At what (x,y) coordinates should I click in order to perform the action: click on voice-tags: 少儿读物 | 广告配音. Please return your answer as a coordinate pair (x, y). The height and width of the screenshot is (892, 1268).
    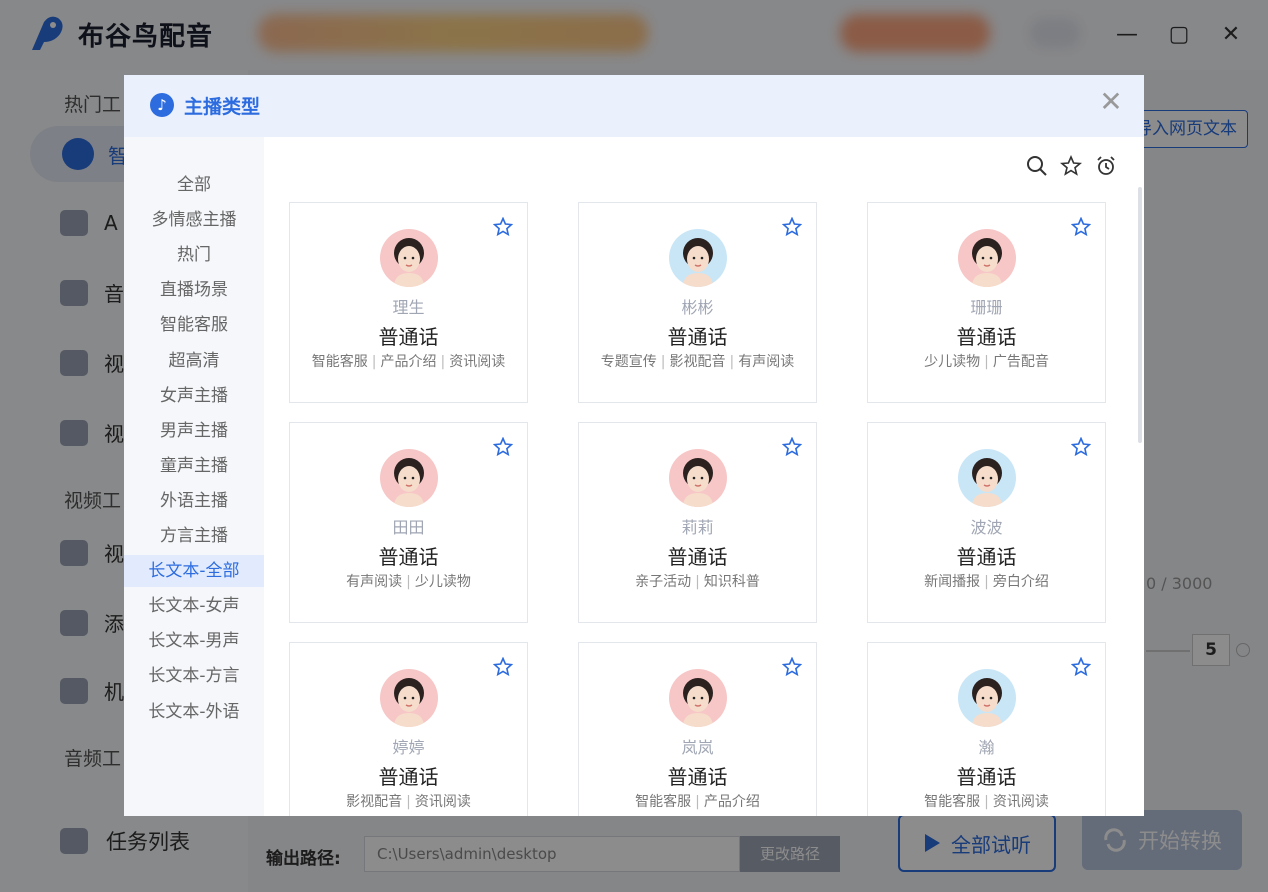
    Looking at the image, I should click on (986, 361).